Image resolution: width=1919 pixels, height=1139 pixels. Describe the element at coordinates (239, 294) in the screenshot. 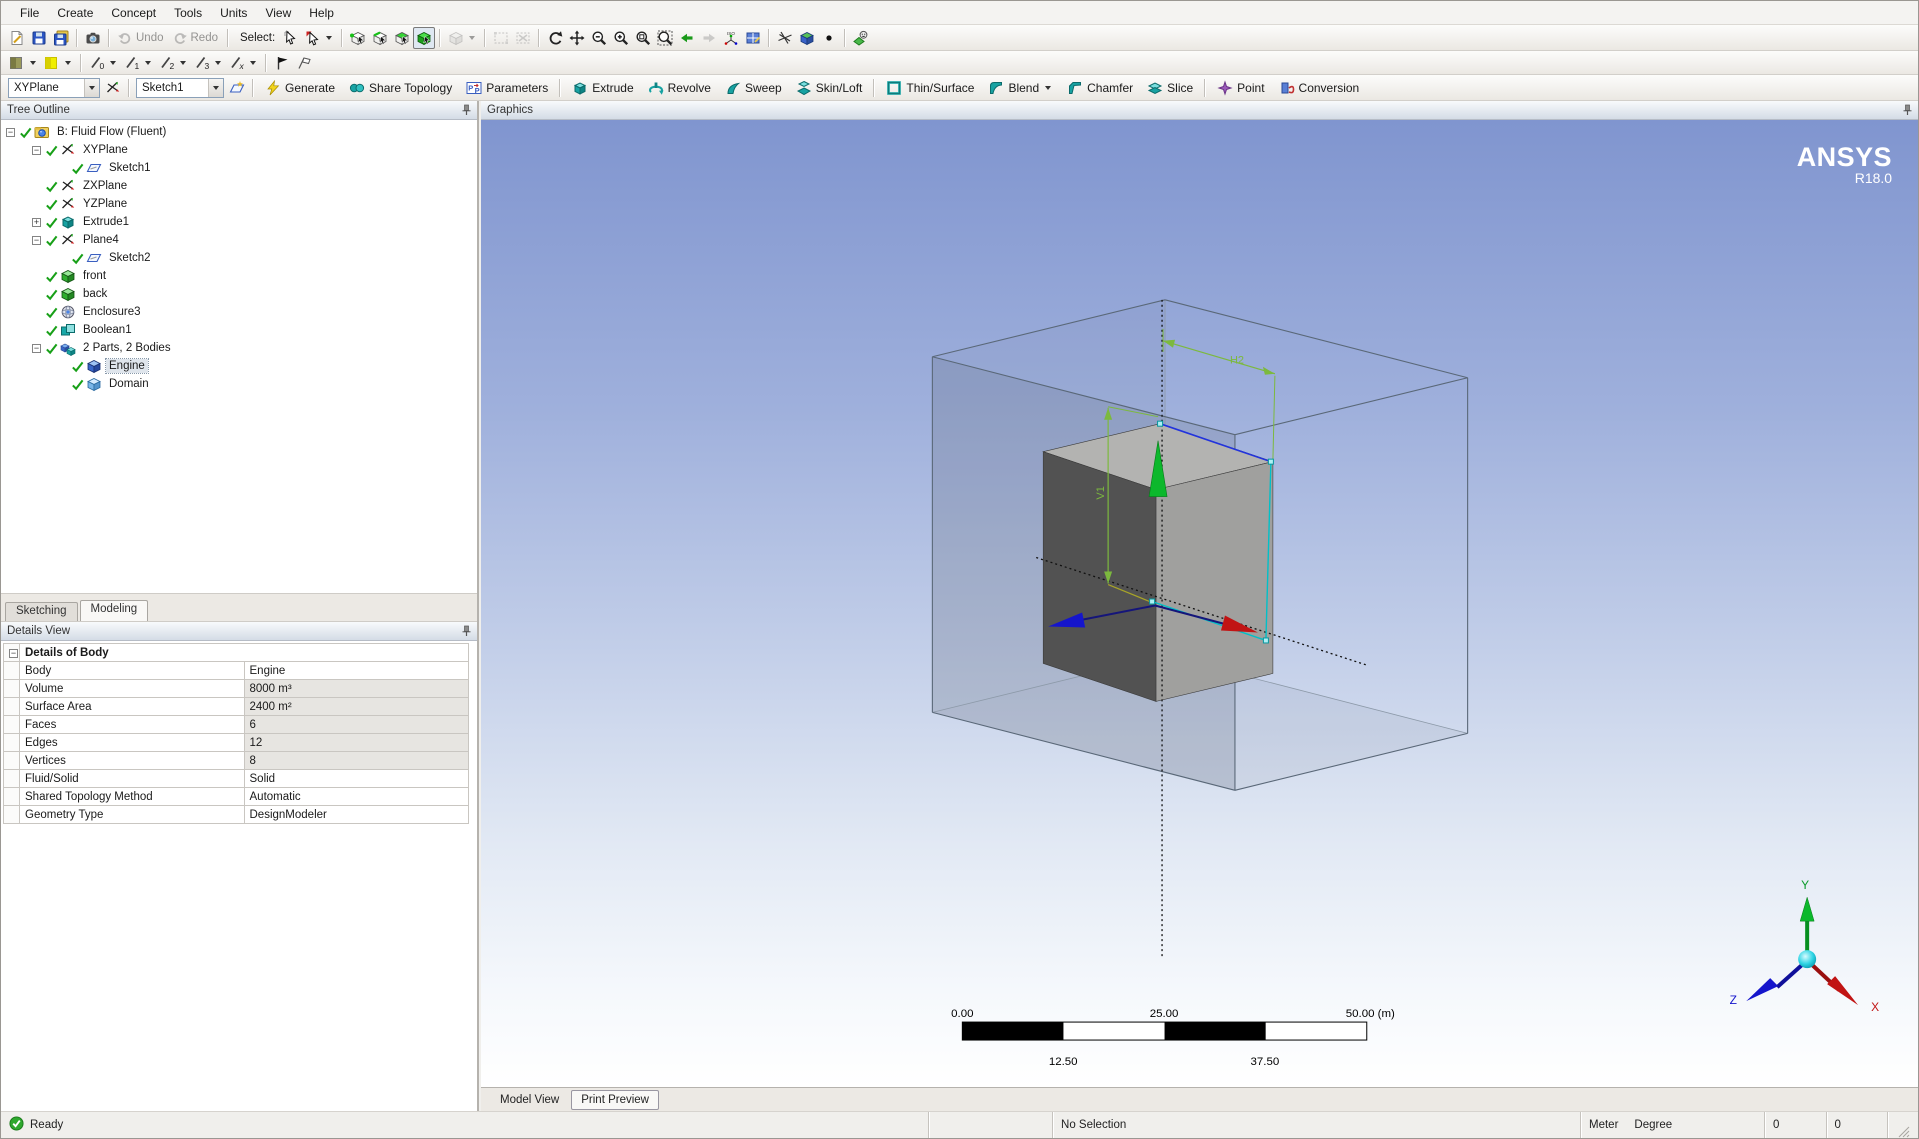

I see `tree-item-back: back` at that location.